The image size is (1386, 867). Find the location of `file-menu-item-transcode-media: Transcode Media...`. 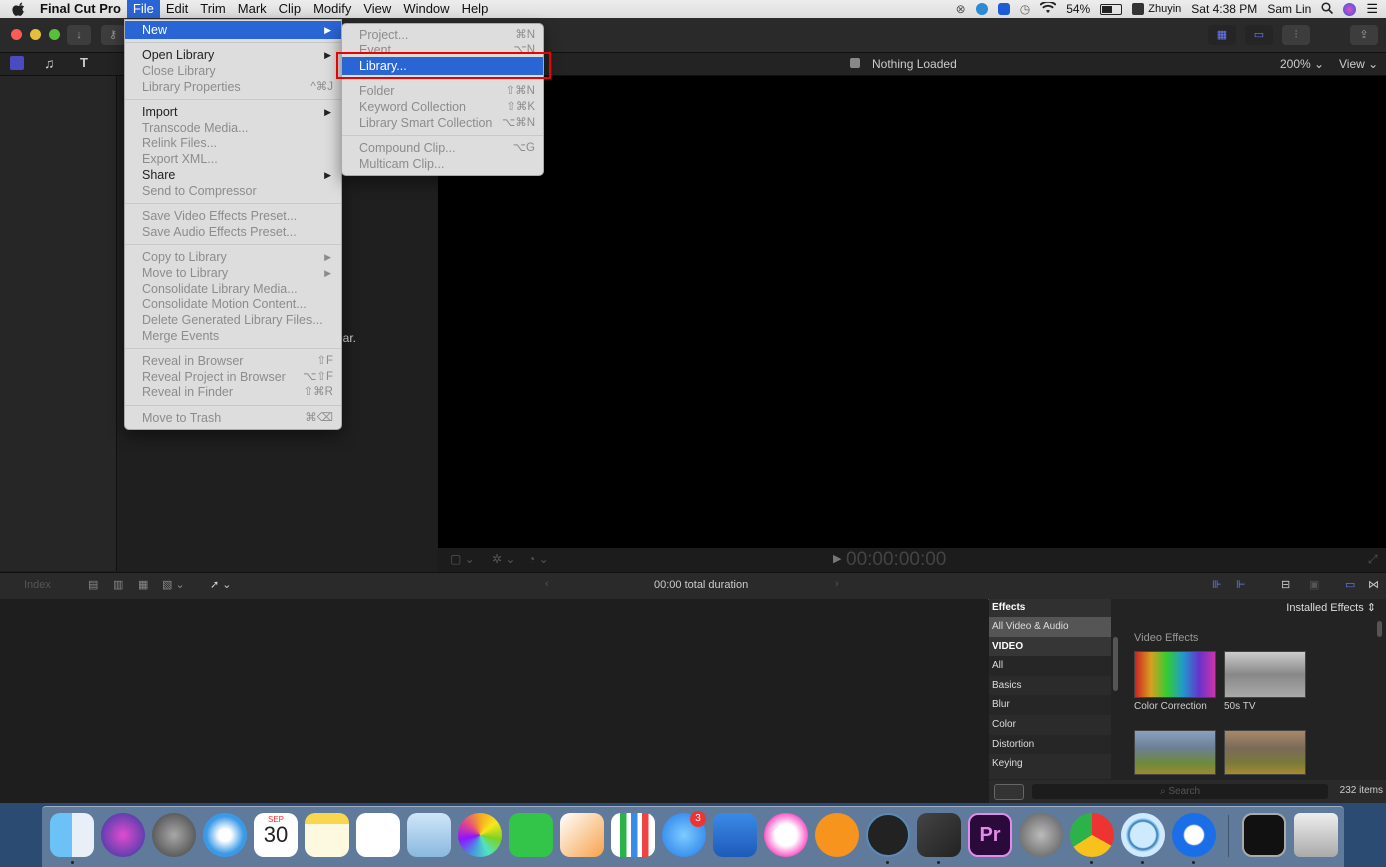

file-menu-item-transcode-media: Transcode Media... is located at coordinates (233, 128).